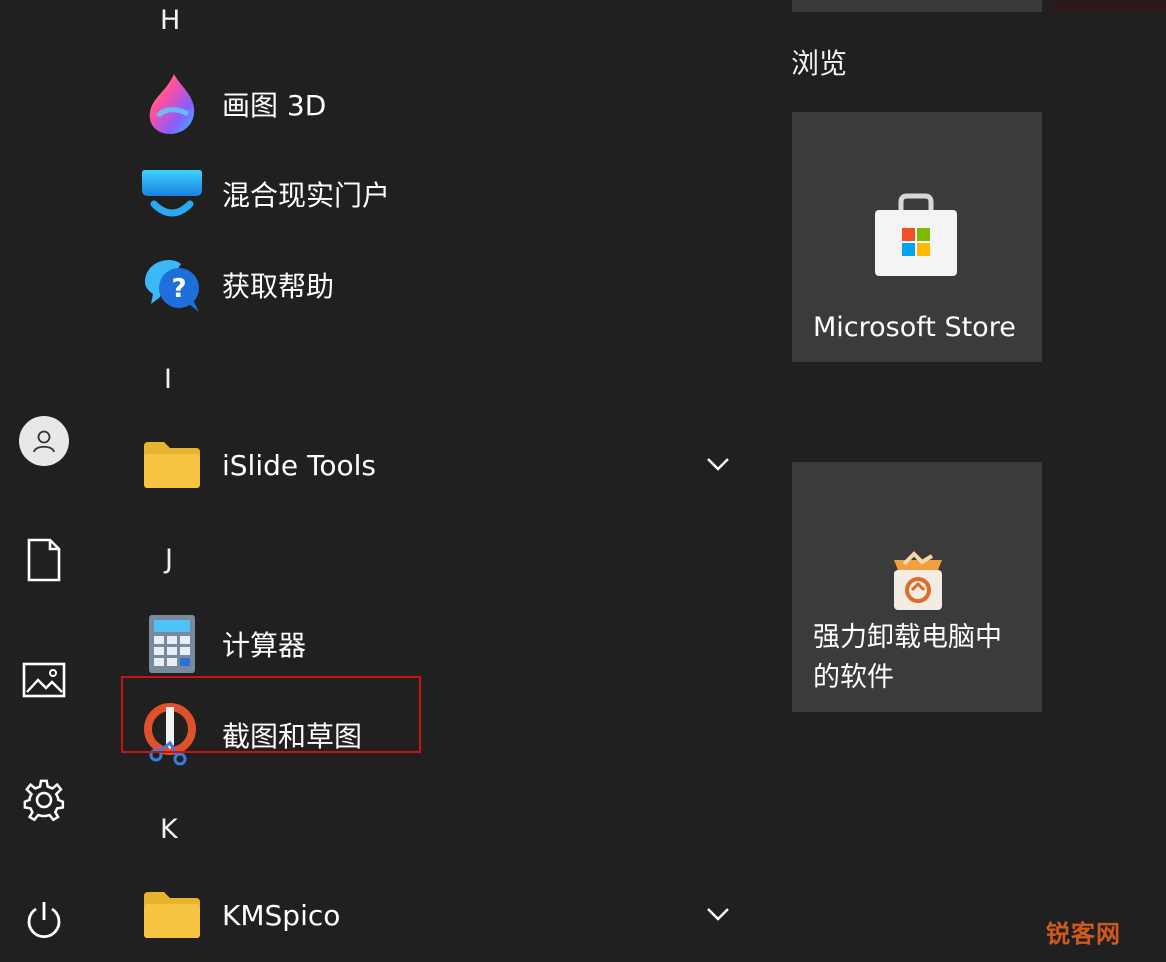  I want to click on section-header-j: J, so click(169, 559).